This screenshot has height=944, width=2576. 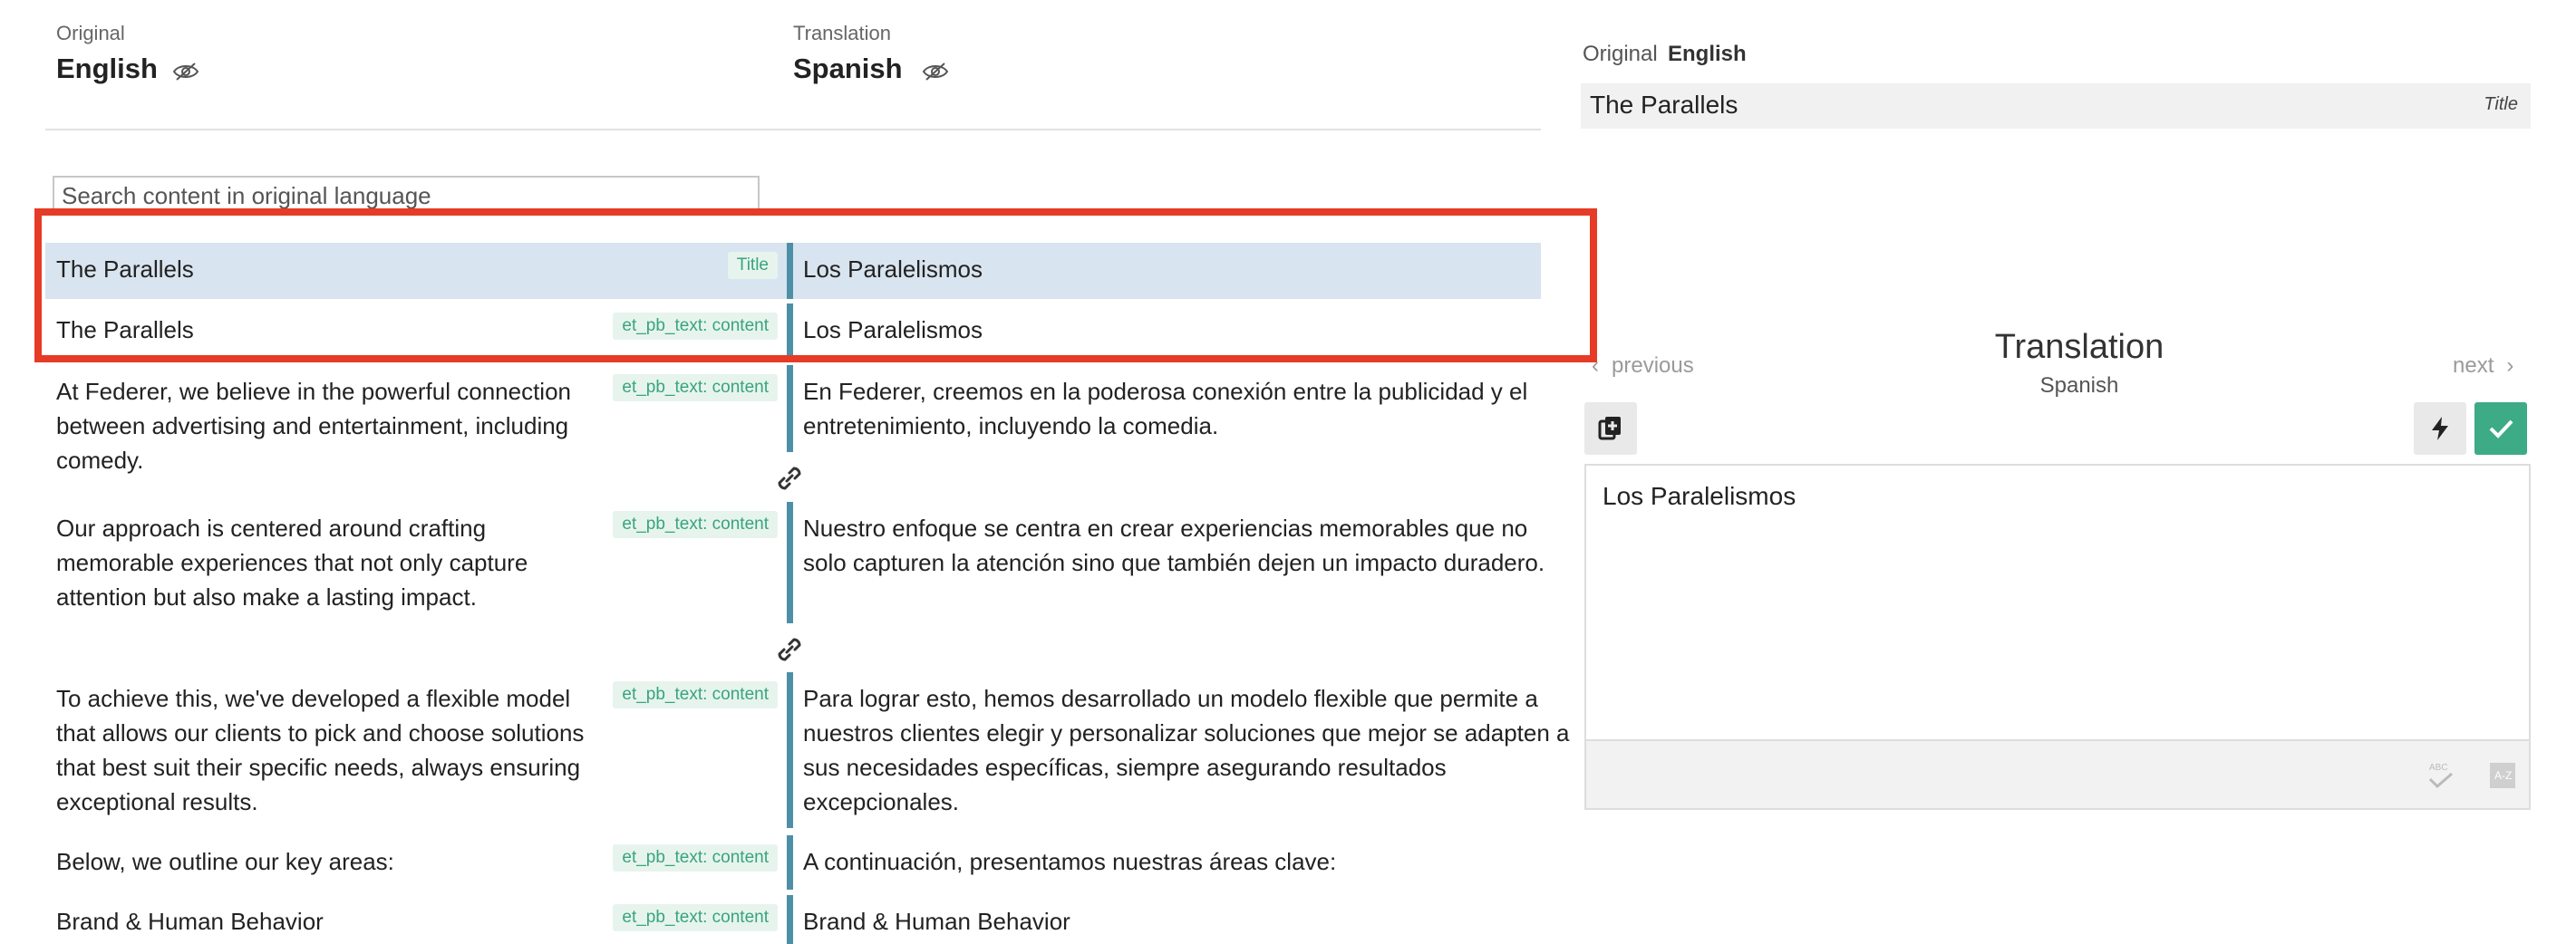 I want to click on original-language: English, so click(x=107, y=68).